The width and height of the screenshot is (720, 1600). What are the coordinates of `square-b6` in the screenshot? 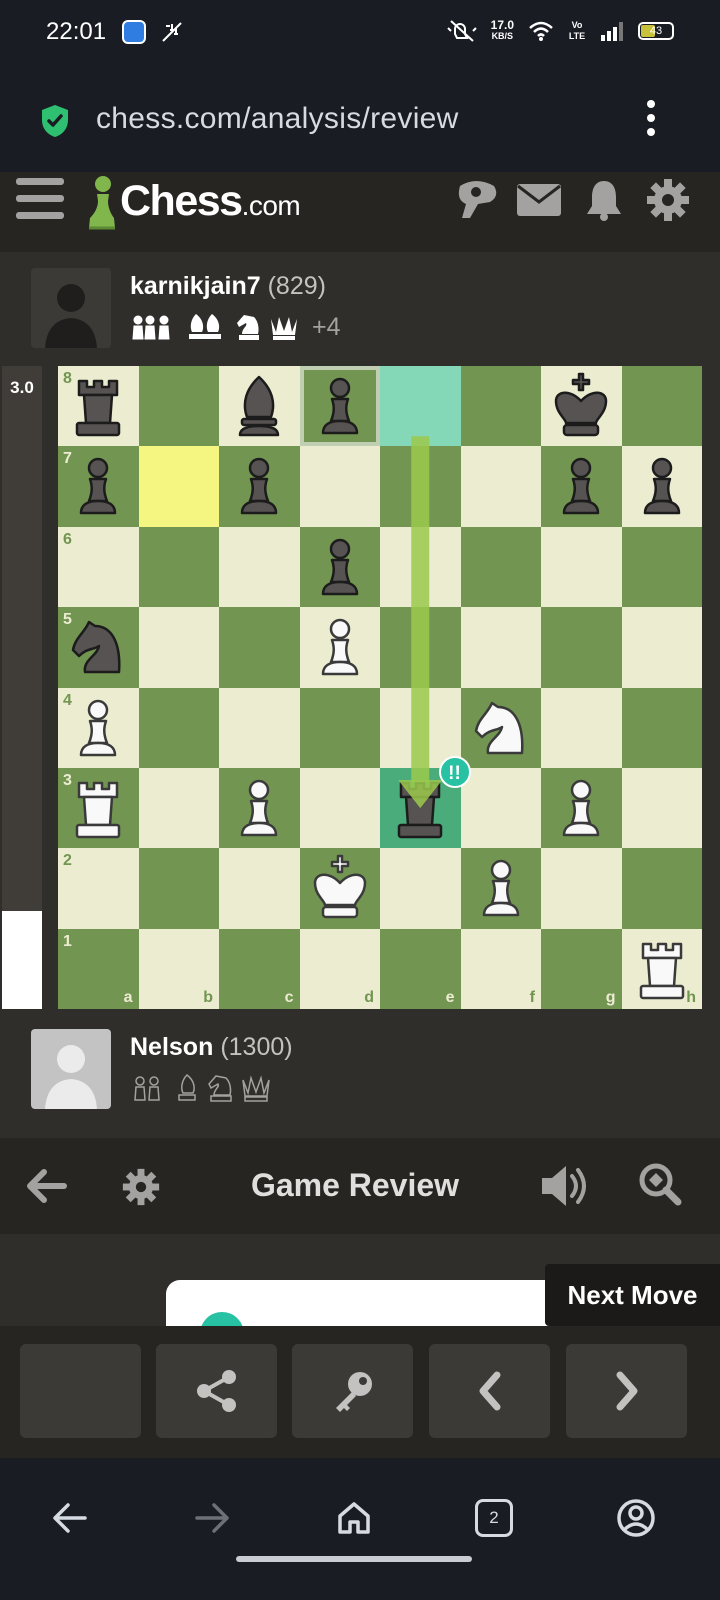 It's located at (178, 567).